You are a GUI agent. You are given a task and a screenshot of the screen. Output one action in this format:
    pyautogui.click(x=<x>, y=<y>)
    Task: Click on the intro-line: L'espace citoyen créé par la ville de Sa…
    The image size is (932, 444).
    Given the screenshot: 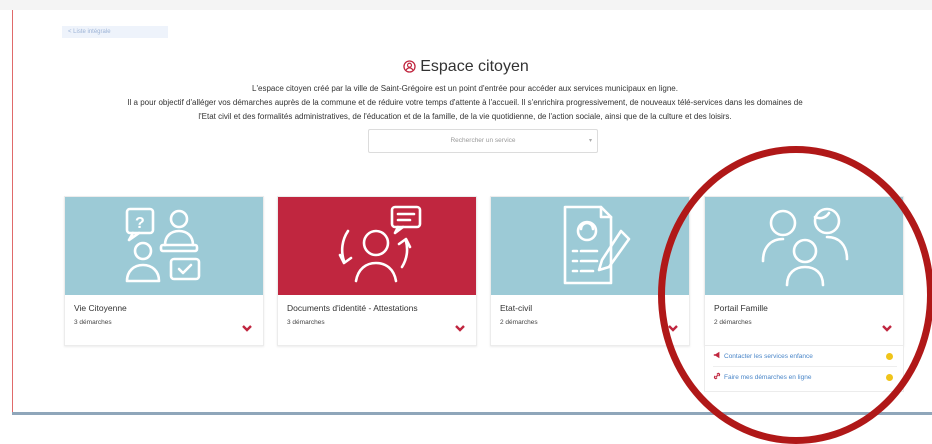 What is the action you would take?
    pyautogui.click(x=465, y=88)
    